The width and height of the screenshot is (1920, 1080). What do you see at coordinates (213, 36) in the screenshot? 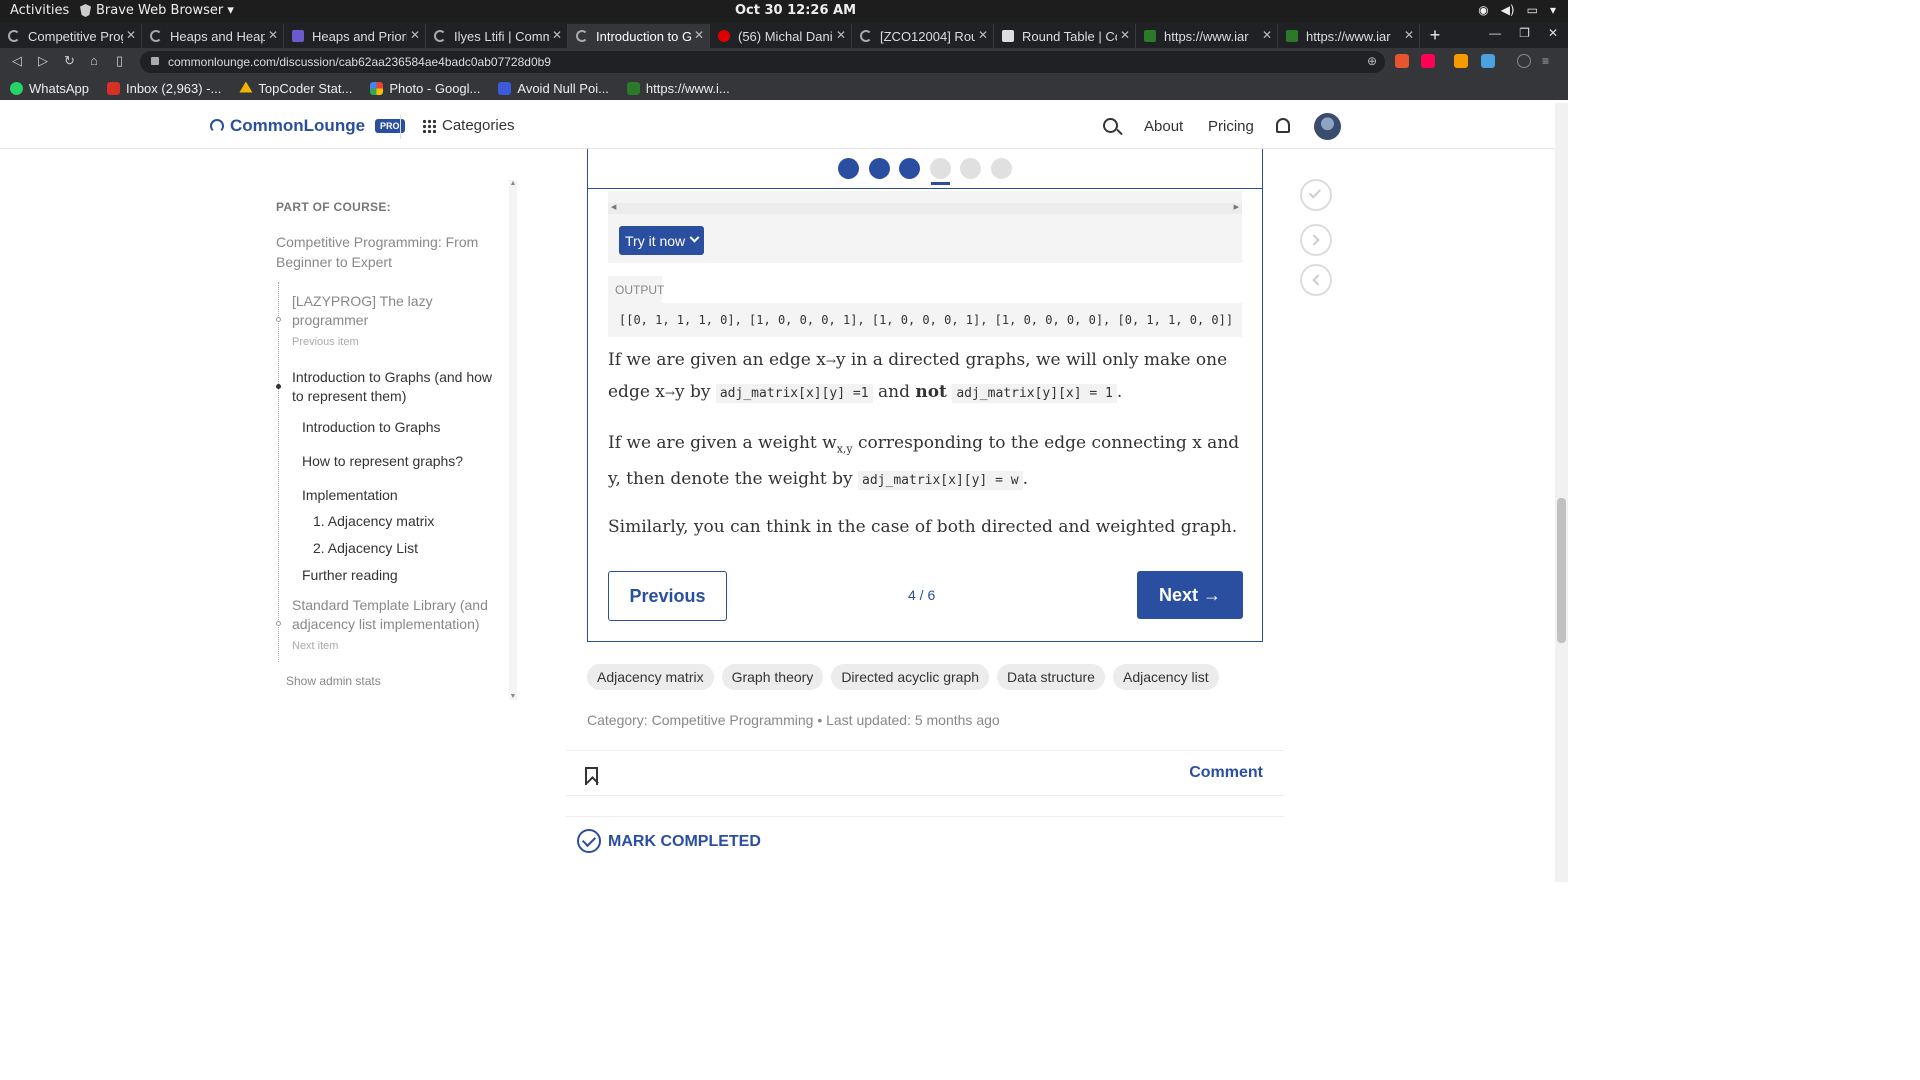
I see `browser-tab: Heaps and Heap ✕` at bounding box center [213, 36].